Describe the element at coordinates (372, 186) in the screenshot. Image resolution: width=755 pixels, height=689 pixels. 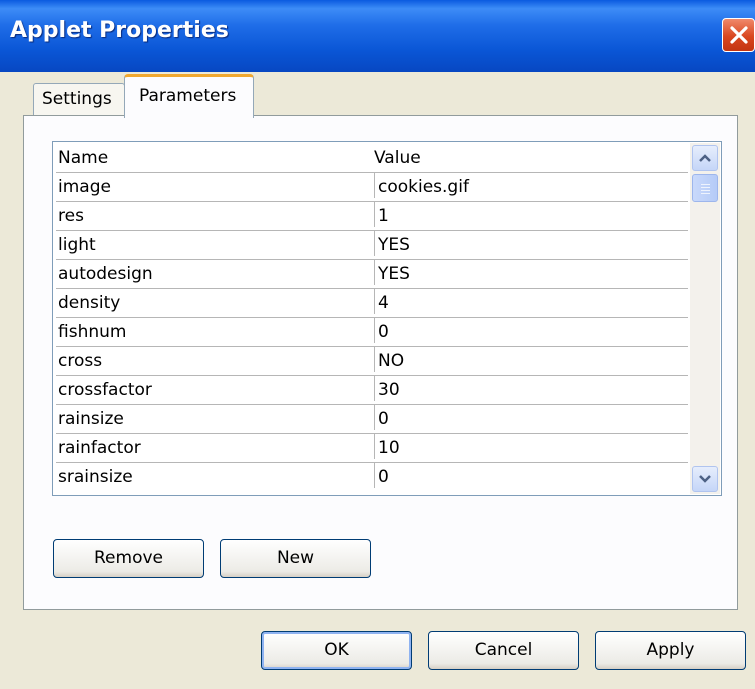
I see `table-row: image cookies.gif` at that location.